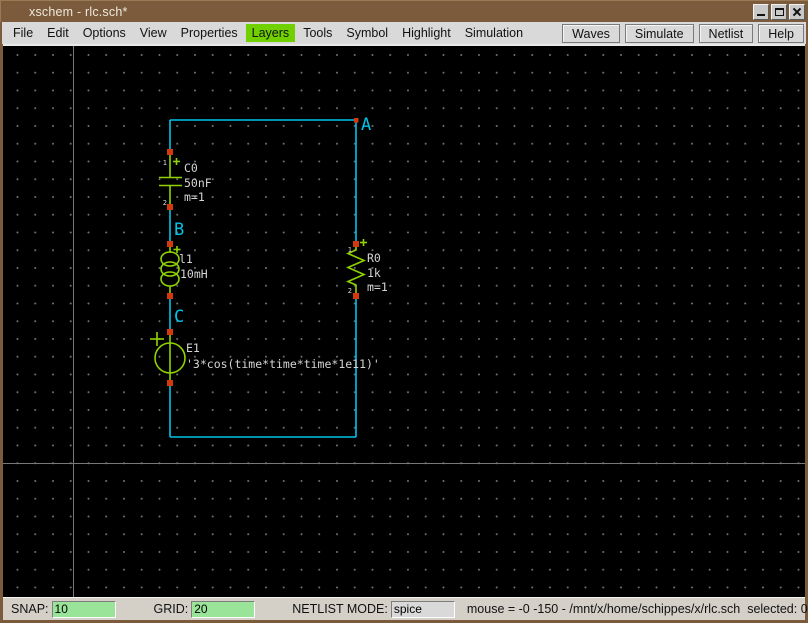 The height and width of the screenshot is (623, 808). I want to click on waves-button: Waves, so click(591, 33).